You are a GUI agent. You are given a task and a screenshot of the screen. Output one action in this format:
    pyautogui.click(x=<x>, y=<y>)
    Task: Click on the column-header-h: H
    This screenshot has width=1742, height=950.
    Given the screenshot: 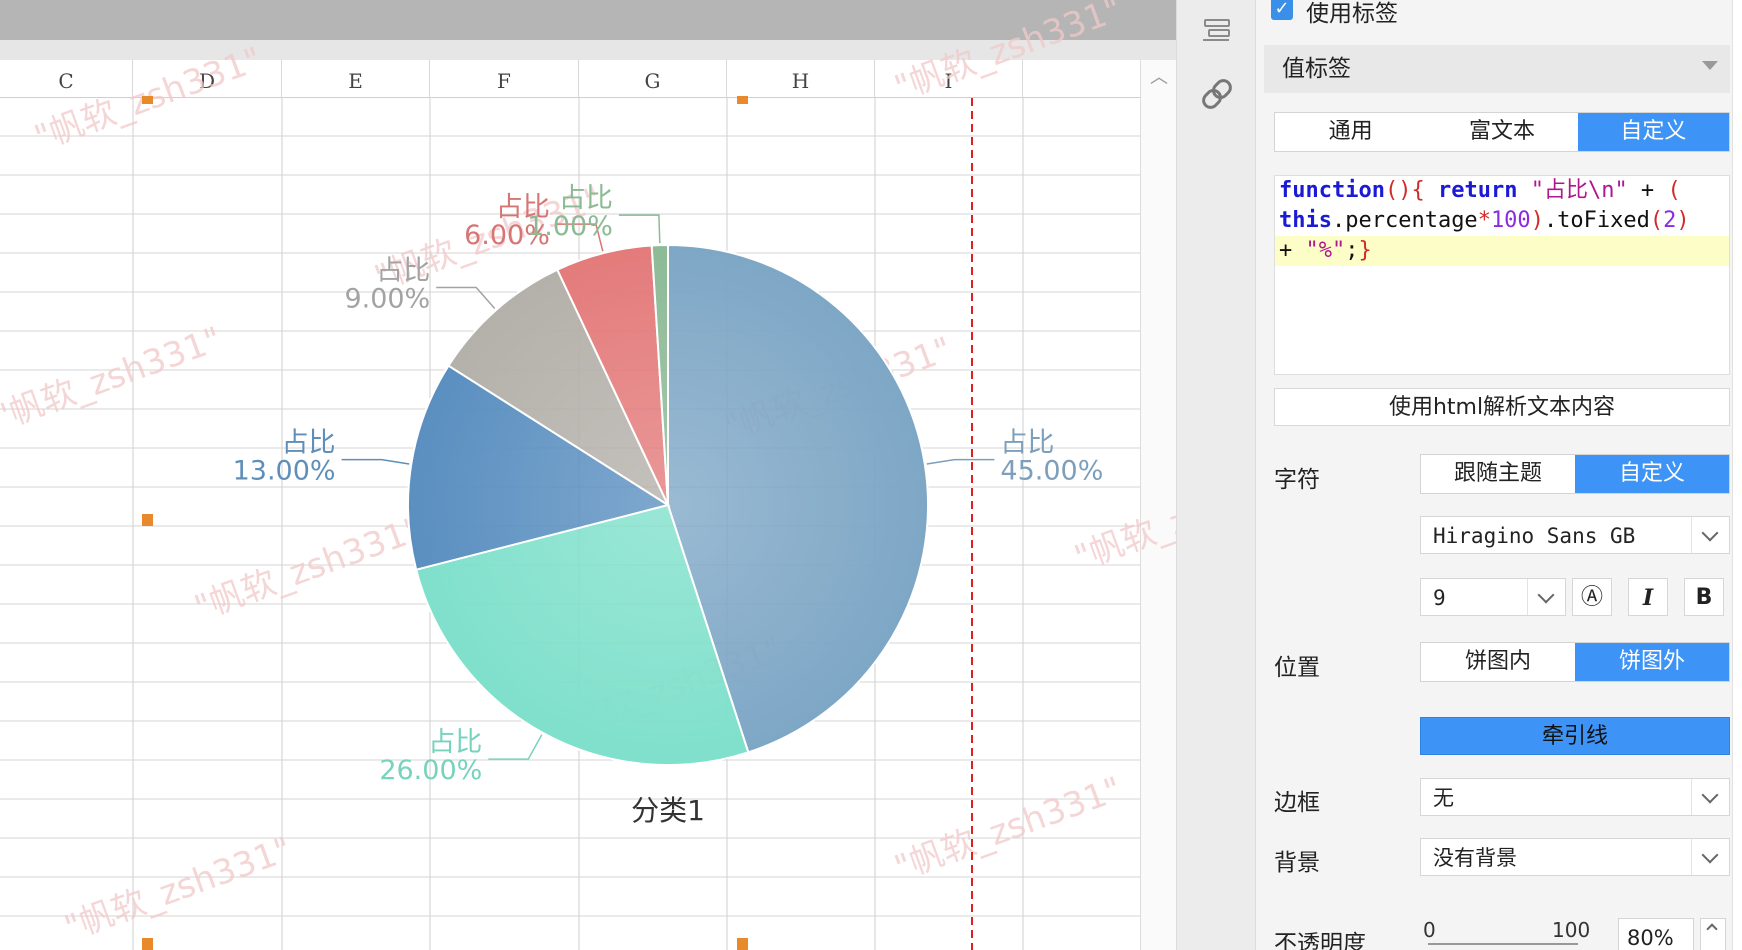 What is the action you would take?
    pyautogui.click(x=801, y=79)
    